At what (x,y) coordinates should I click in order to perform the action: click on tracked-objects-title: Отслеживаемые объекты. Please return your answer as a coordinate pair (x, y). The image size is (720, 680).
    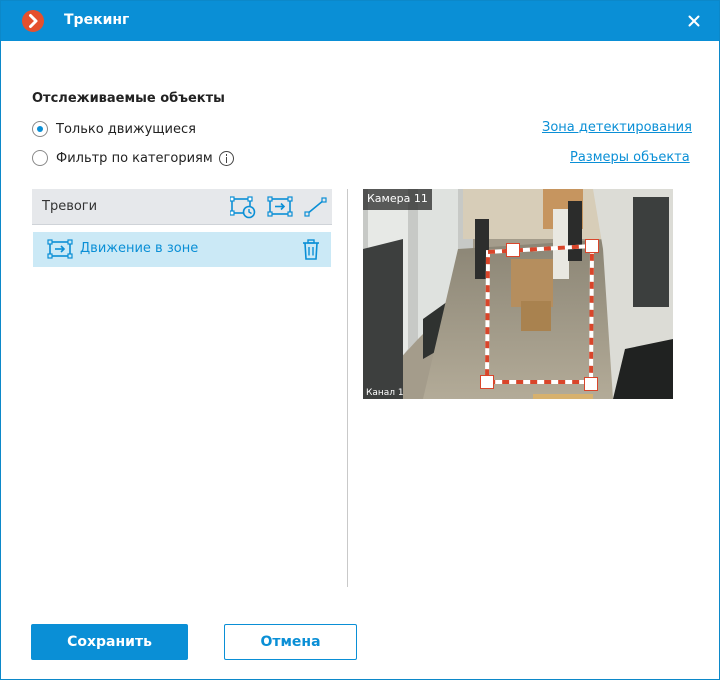
    Looking at the image, I should click on (128, 98).